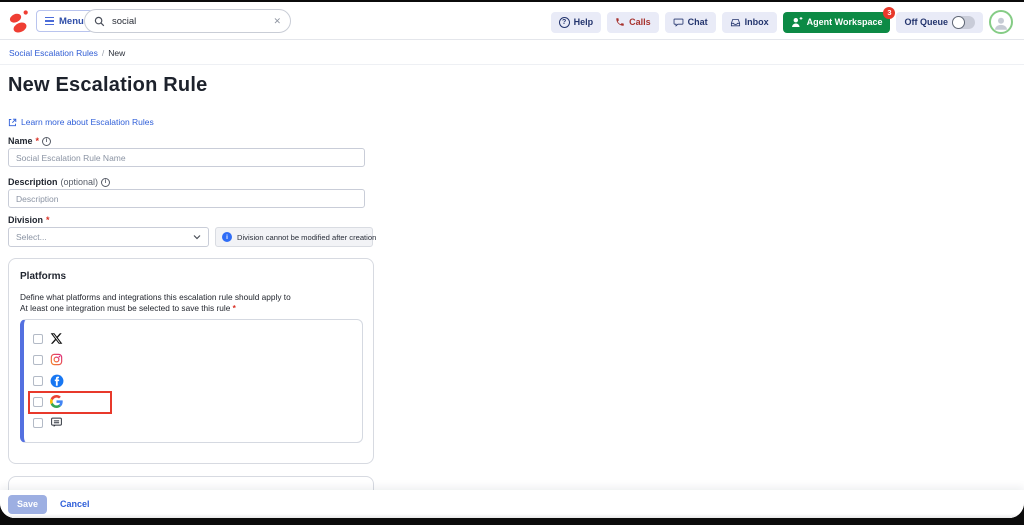  Describe the element at coordinates (117, 52) in the screenshot. I see `breadcrumb-current: New` at that location.